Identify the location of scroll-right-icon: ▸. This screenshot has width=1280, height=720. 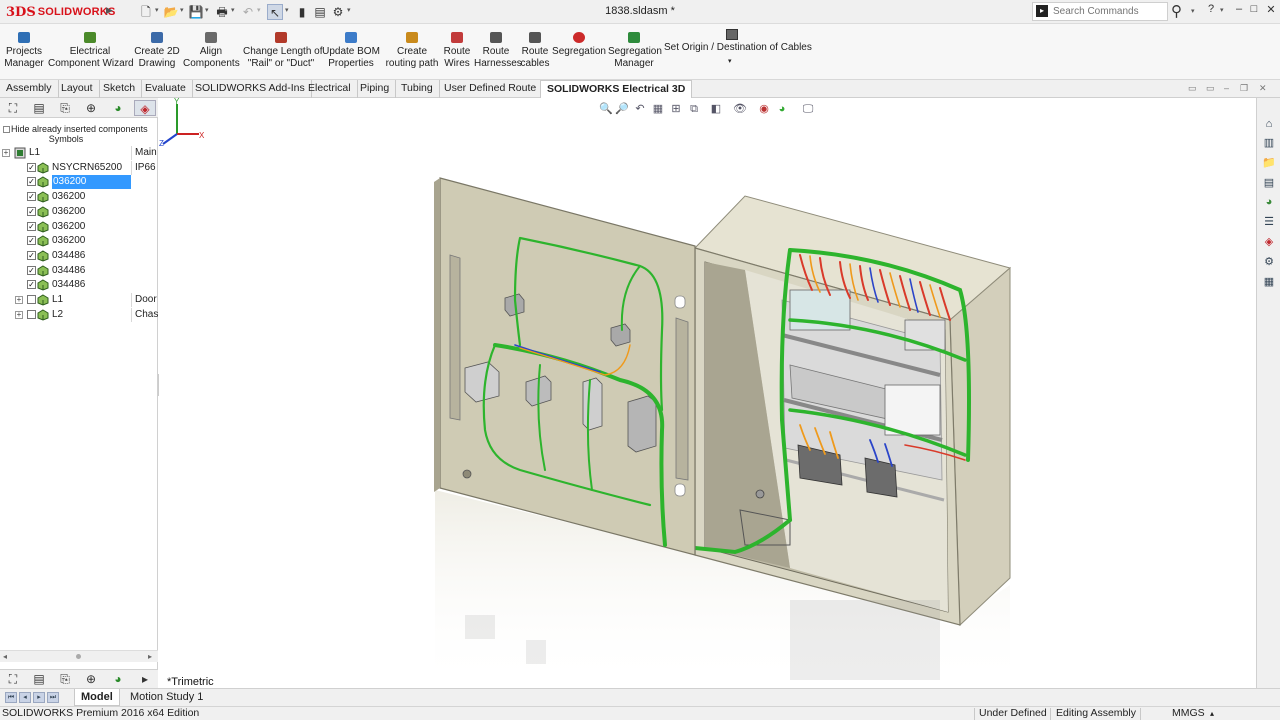
(150, 656).